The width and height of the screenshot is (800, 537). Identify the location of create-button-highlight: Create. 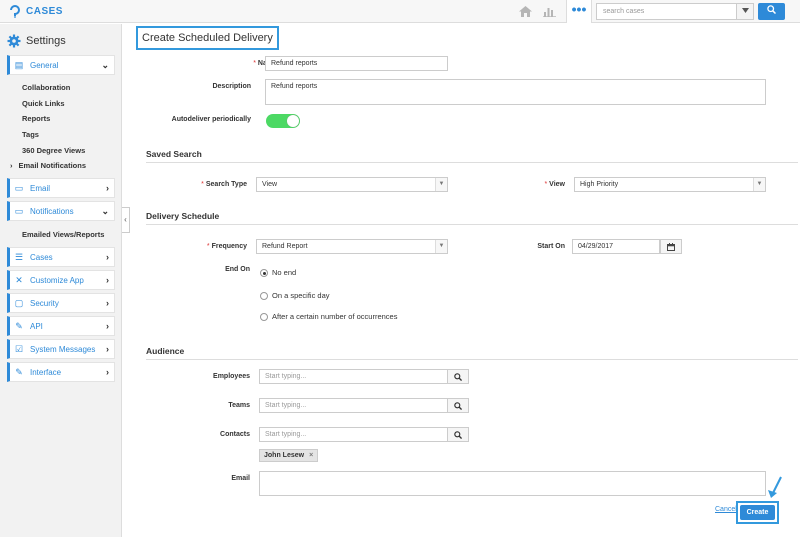
(757, 512).